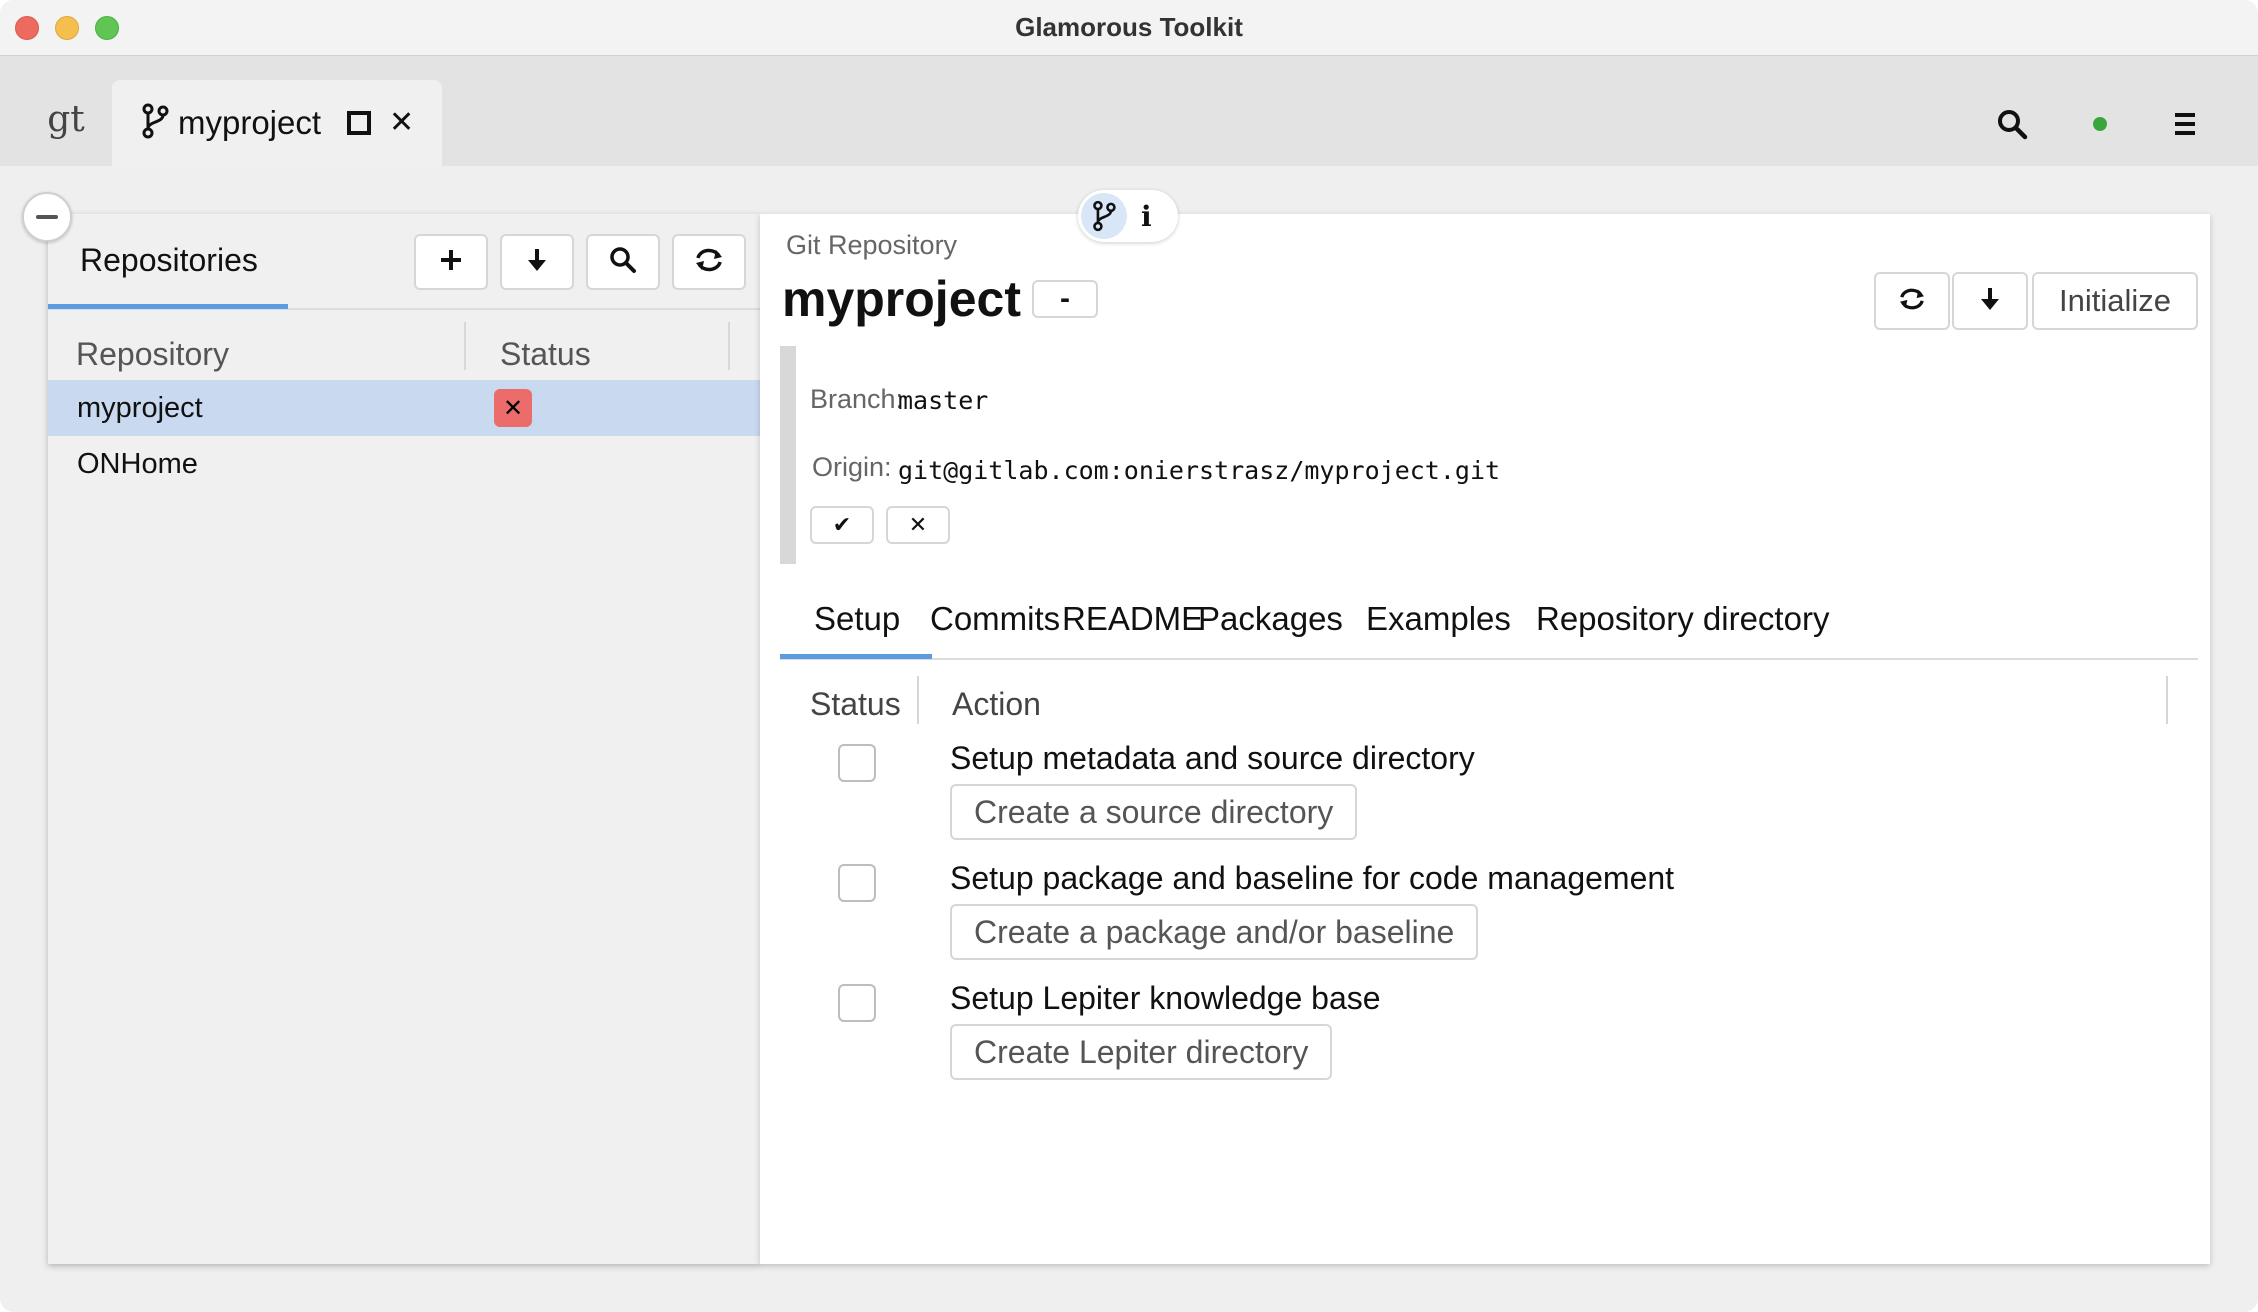 The height and width of the screenshot is (1312, 2258). I want to click on refresh-button, so click(1912, 301).